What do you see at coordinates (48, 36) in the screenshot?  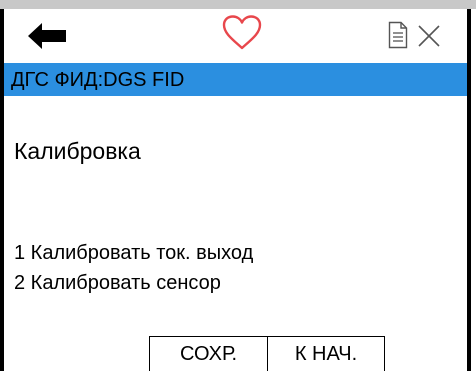 I see `back-arrow-icon` at bounding box center [48, 36].